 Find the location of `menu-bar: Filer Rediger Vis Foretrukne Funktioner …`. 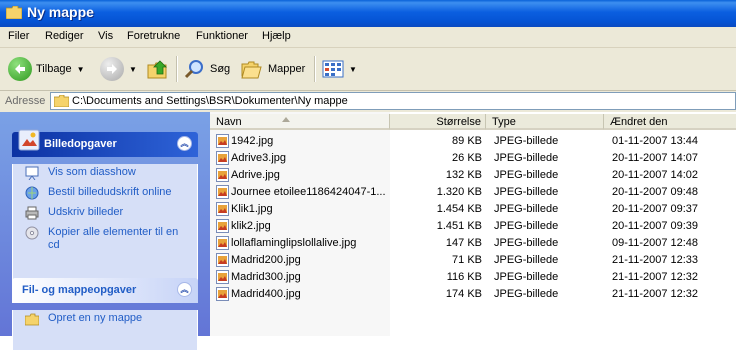

menu-bar: Filer Rediger Vis Foretrukne Funktioner … is located at coordinates (368, 37).